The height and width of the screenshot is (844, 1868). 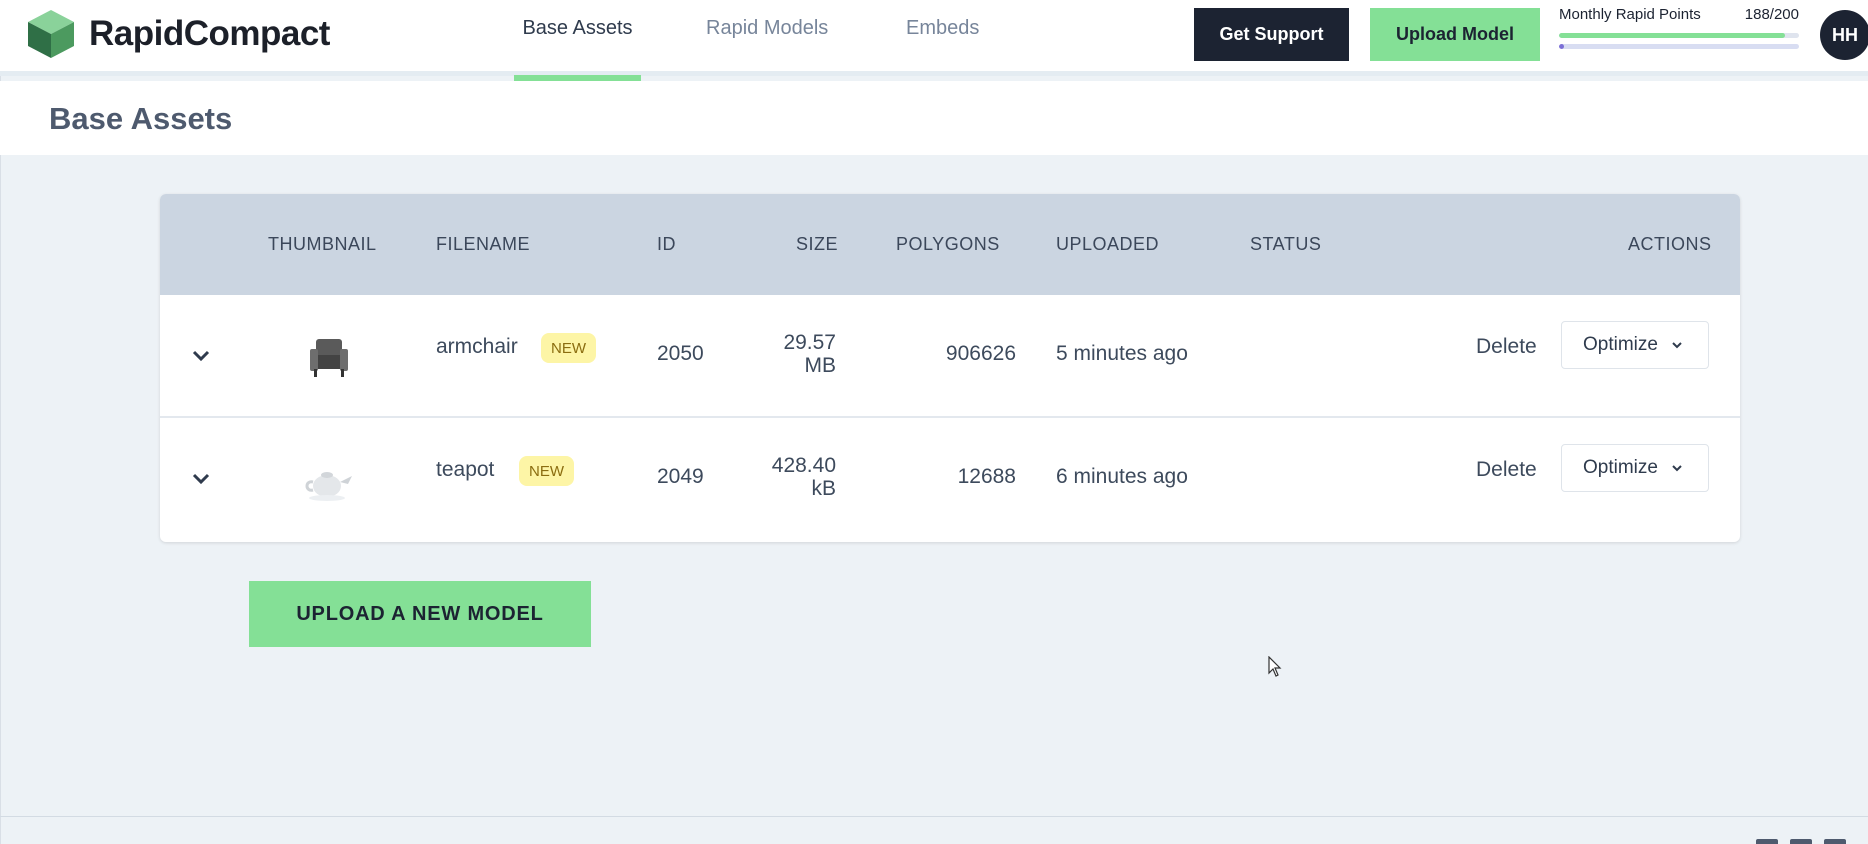 I want to click on upload-new-model-button: UPLOAD A NEW MODEL, so click(x=420, y=614).